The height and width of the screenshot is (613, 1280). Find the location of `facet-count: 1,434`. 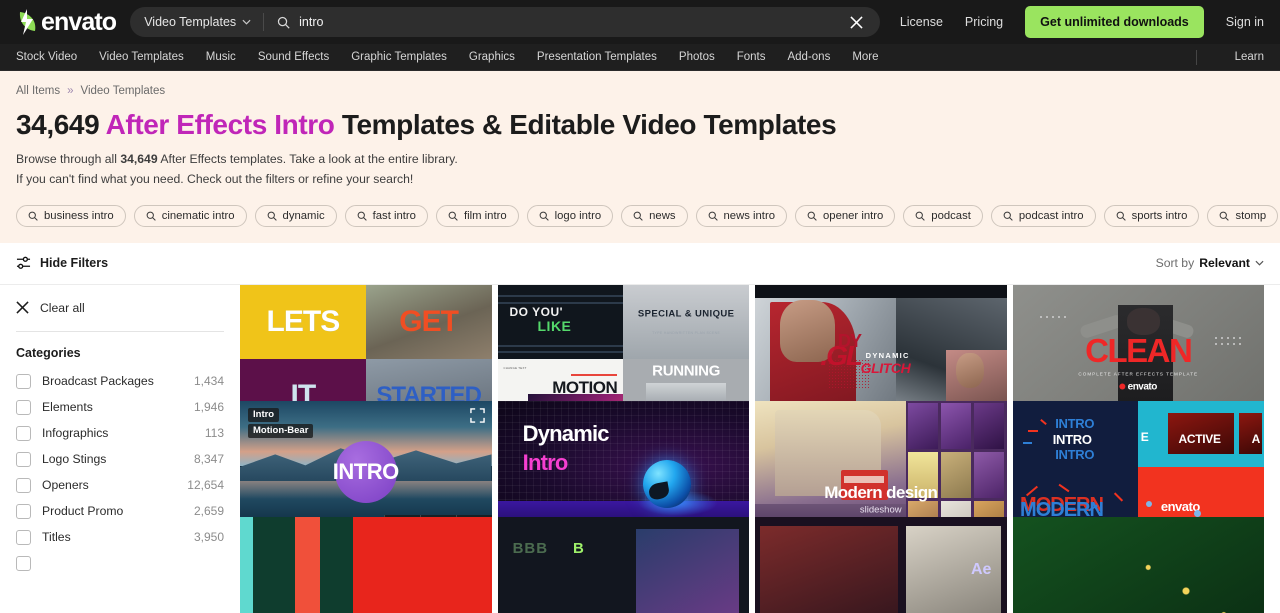

facet-count: 1,434 is located at coordinates (208, 381).